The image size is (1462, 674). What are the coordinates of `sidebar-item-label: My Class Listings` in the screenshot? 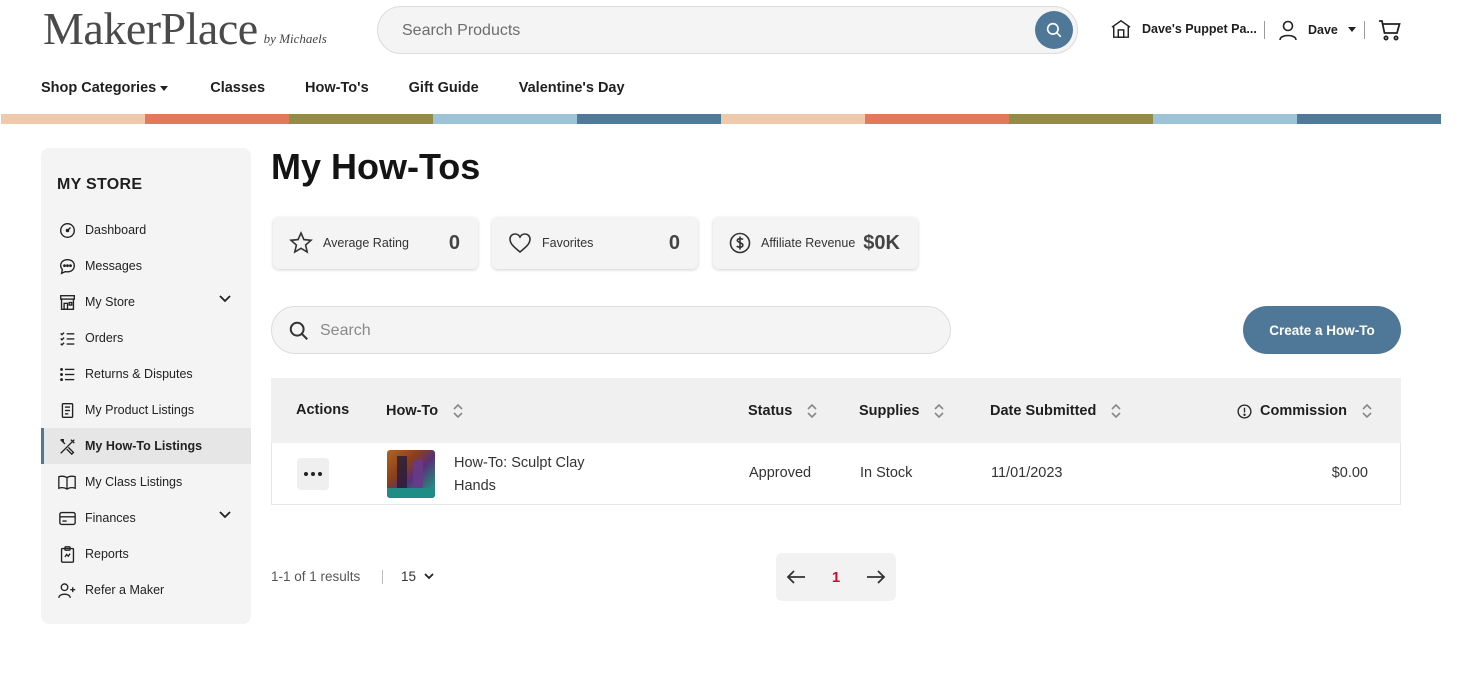 It's located at (134, 482).